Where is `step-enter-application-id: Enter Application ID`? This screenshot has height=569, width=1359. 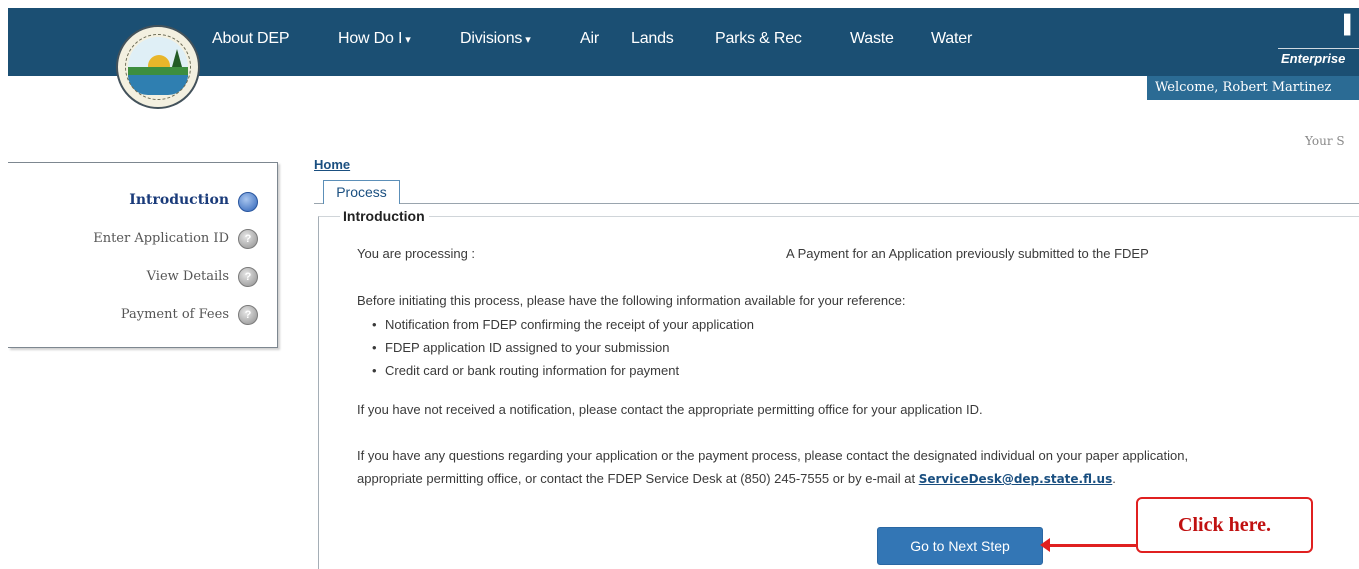
step-enter-application-id: Enter Application ID is located at coordinates (161, 238).